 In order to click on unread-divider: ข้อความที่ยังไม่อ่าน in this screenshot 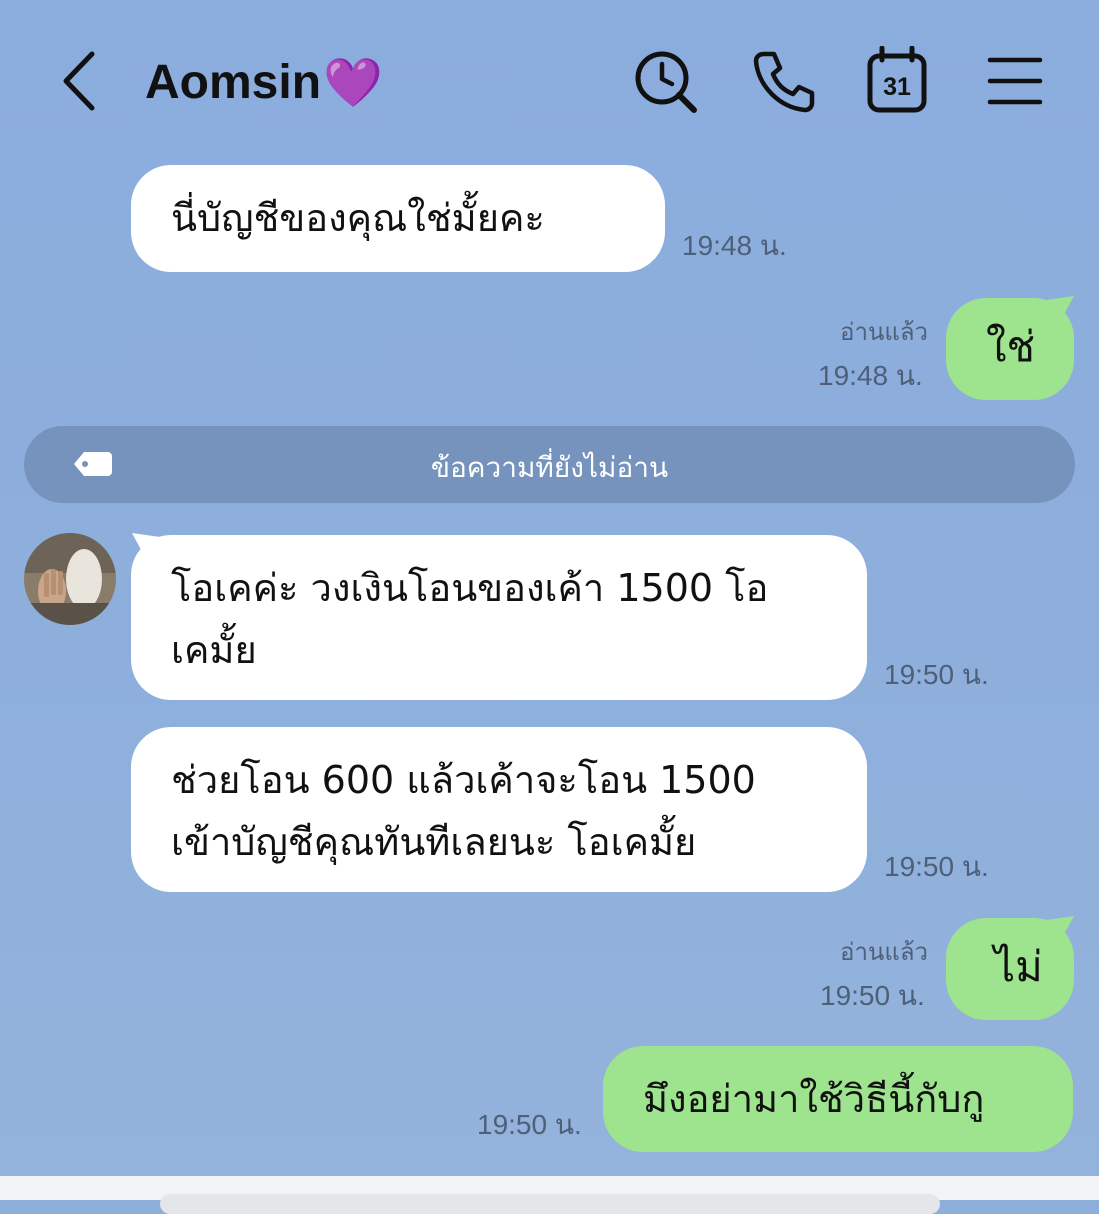, I will do `click(549, 464)`.